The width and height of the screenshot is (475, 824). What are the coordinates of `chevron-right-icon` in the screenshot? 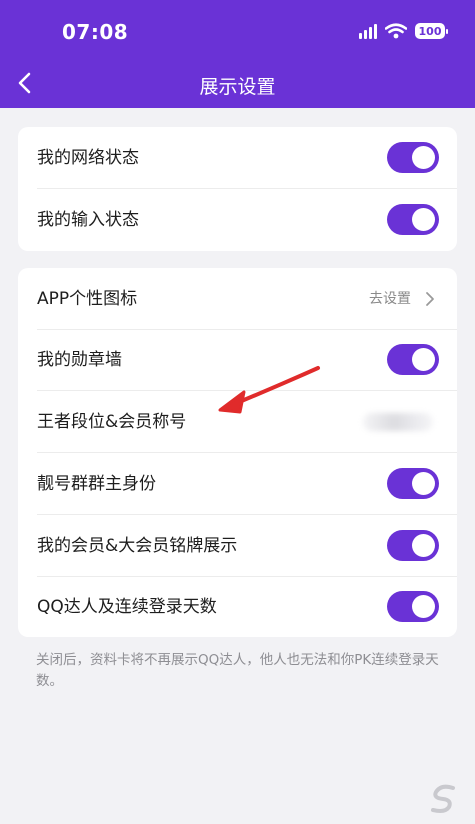 It's located at (430, 299).